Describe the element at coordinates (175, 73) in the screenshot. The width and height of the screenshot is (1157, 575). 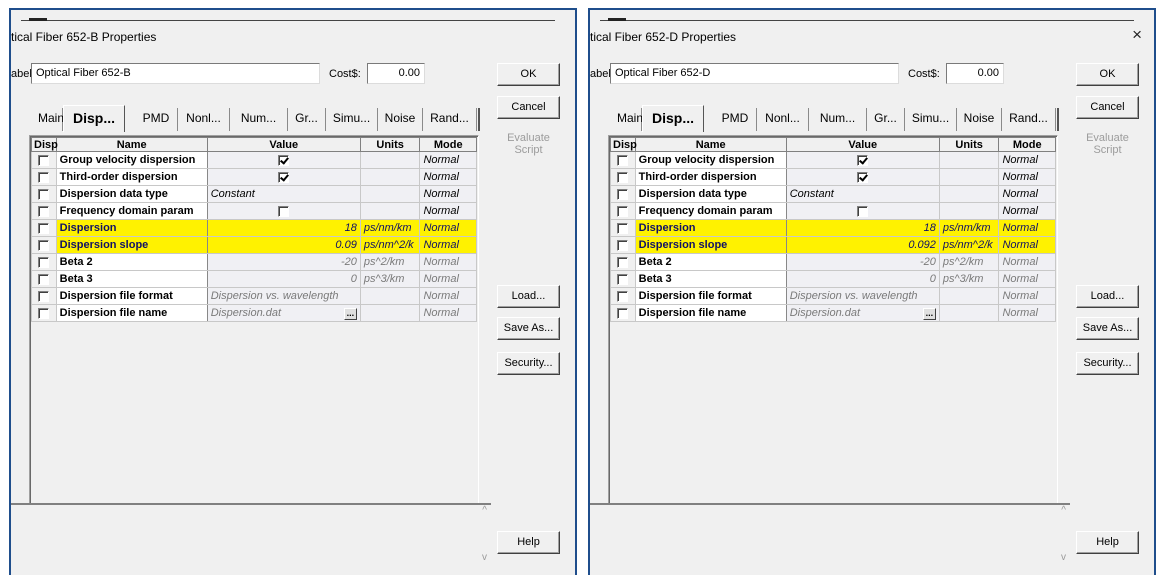
I see `label-field: Optical Fiber 652-B` at that location.